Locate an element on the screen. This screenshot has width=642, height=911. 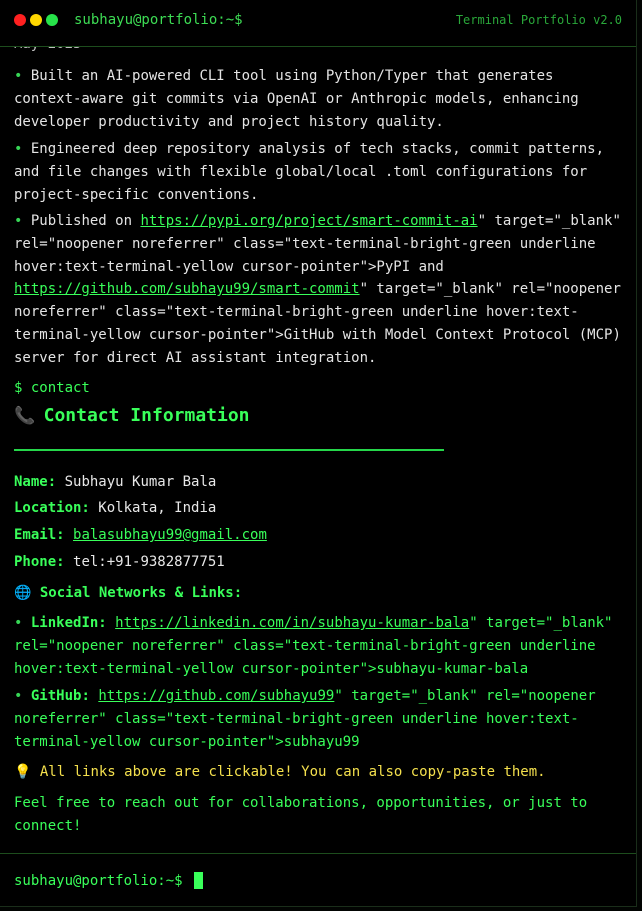
titlebar-prompt: subhayu@portfolio:~$ is located at coordinates (158, 20).